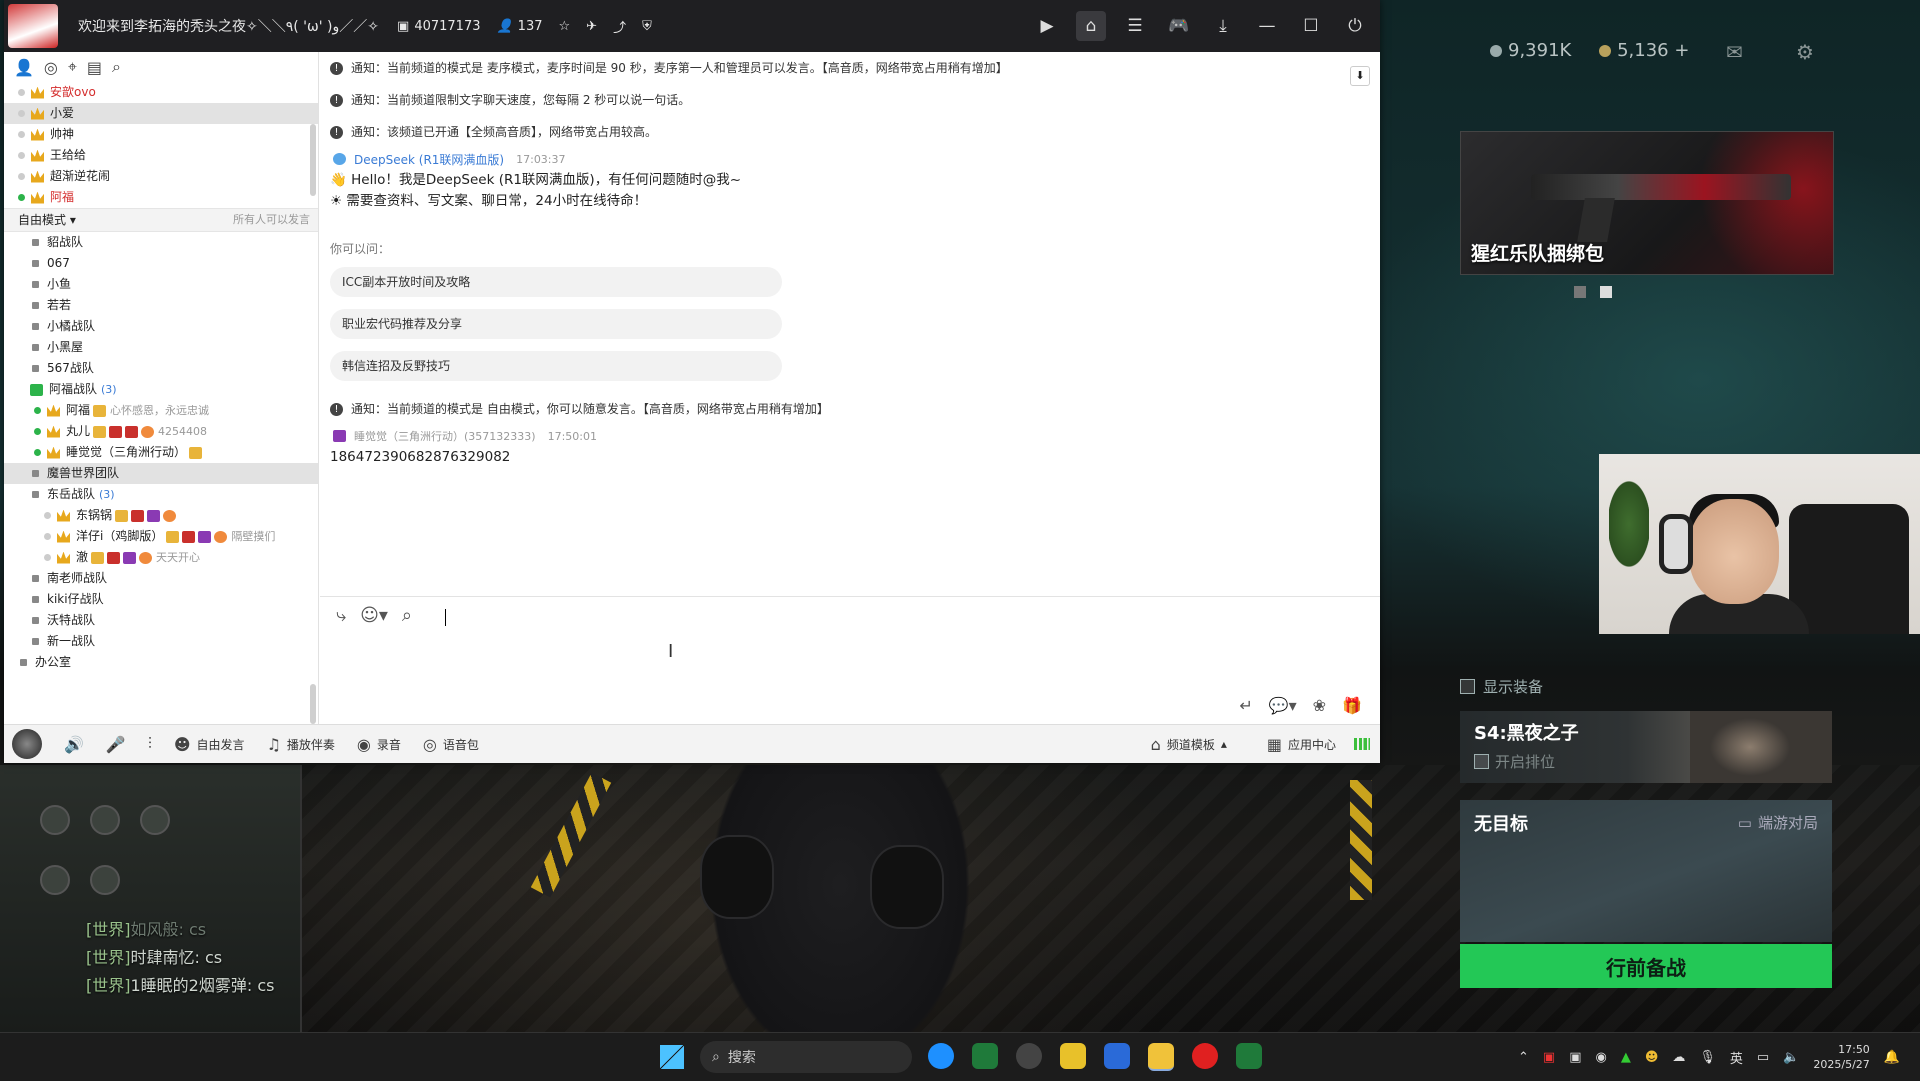  Describe the element at coordinates (374, 615) in the screenshot. I see `emoji-icon: ☺▾` at that location.